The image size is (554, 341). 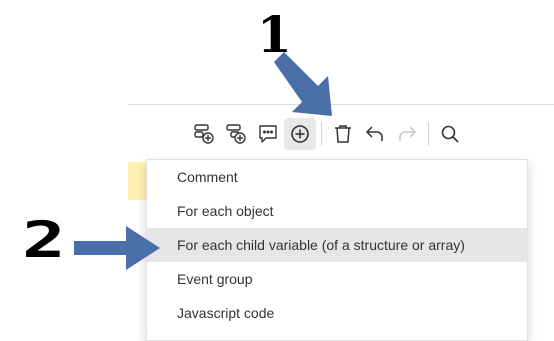 What do you see at coordinates (117, 248) in the screenshot?
I see `arrow-2-icon` at bounding box center [117, 248].